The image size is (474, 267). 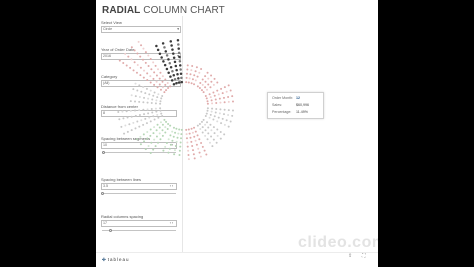 What do you see at coordinates (122, 216) in the screenshot?
I see `column-spacing-label: Radial columns spacing` at bounding box center [122, 216].